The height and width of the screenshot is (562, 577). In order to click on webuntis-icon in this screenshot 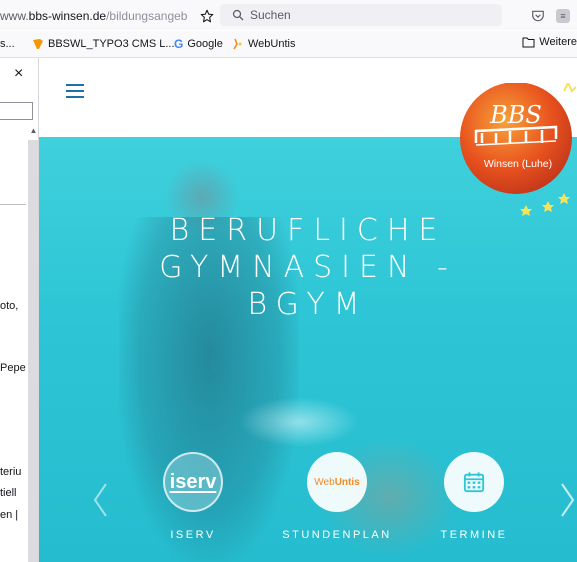, I will do `click(238, 44)`.